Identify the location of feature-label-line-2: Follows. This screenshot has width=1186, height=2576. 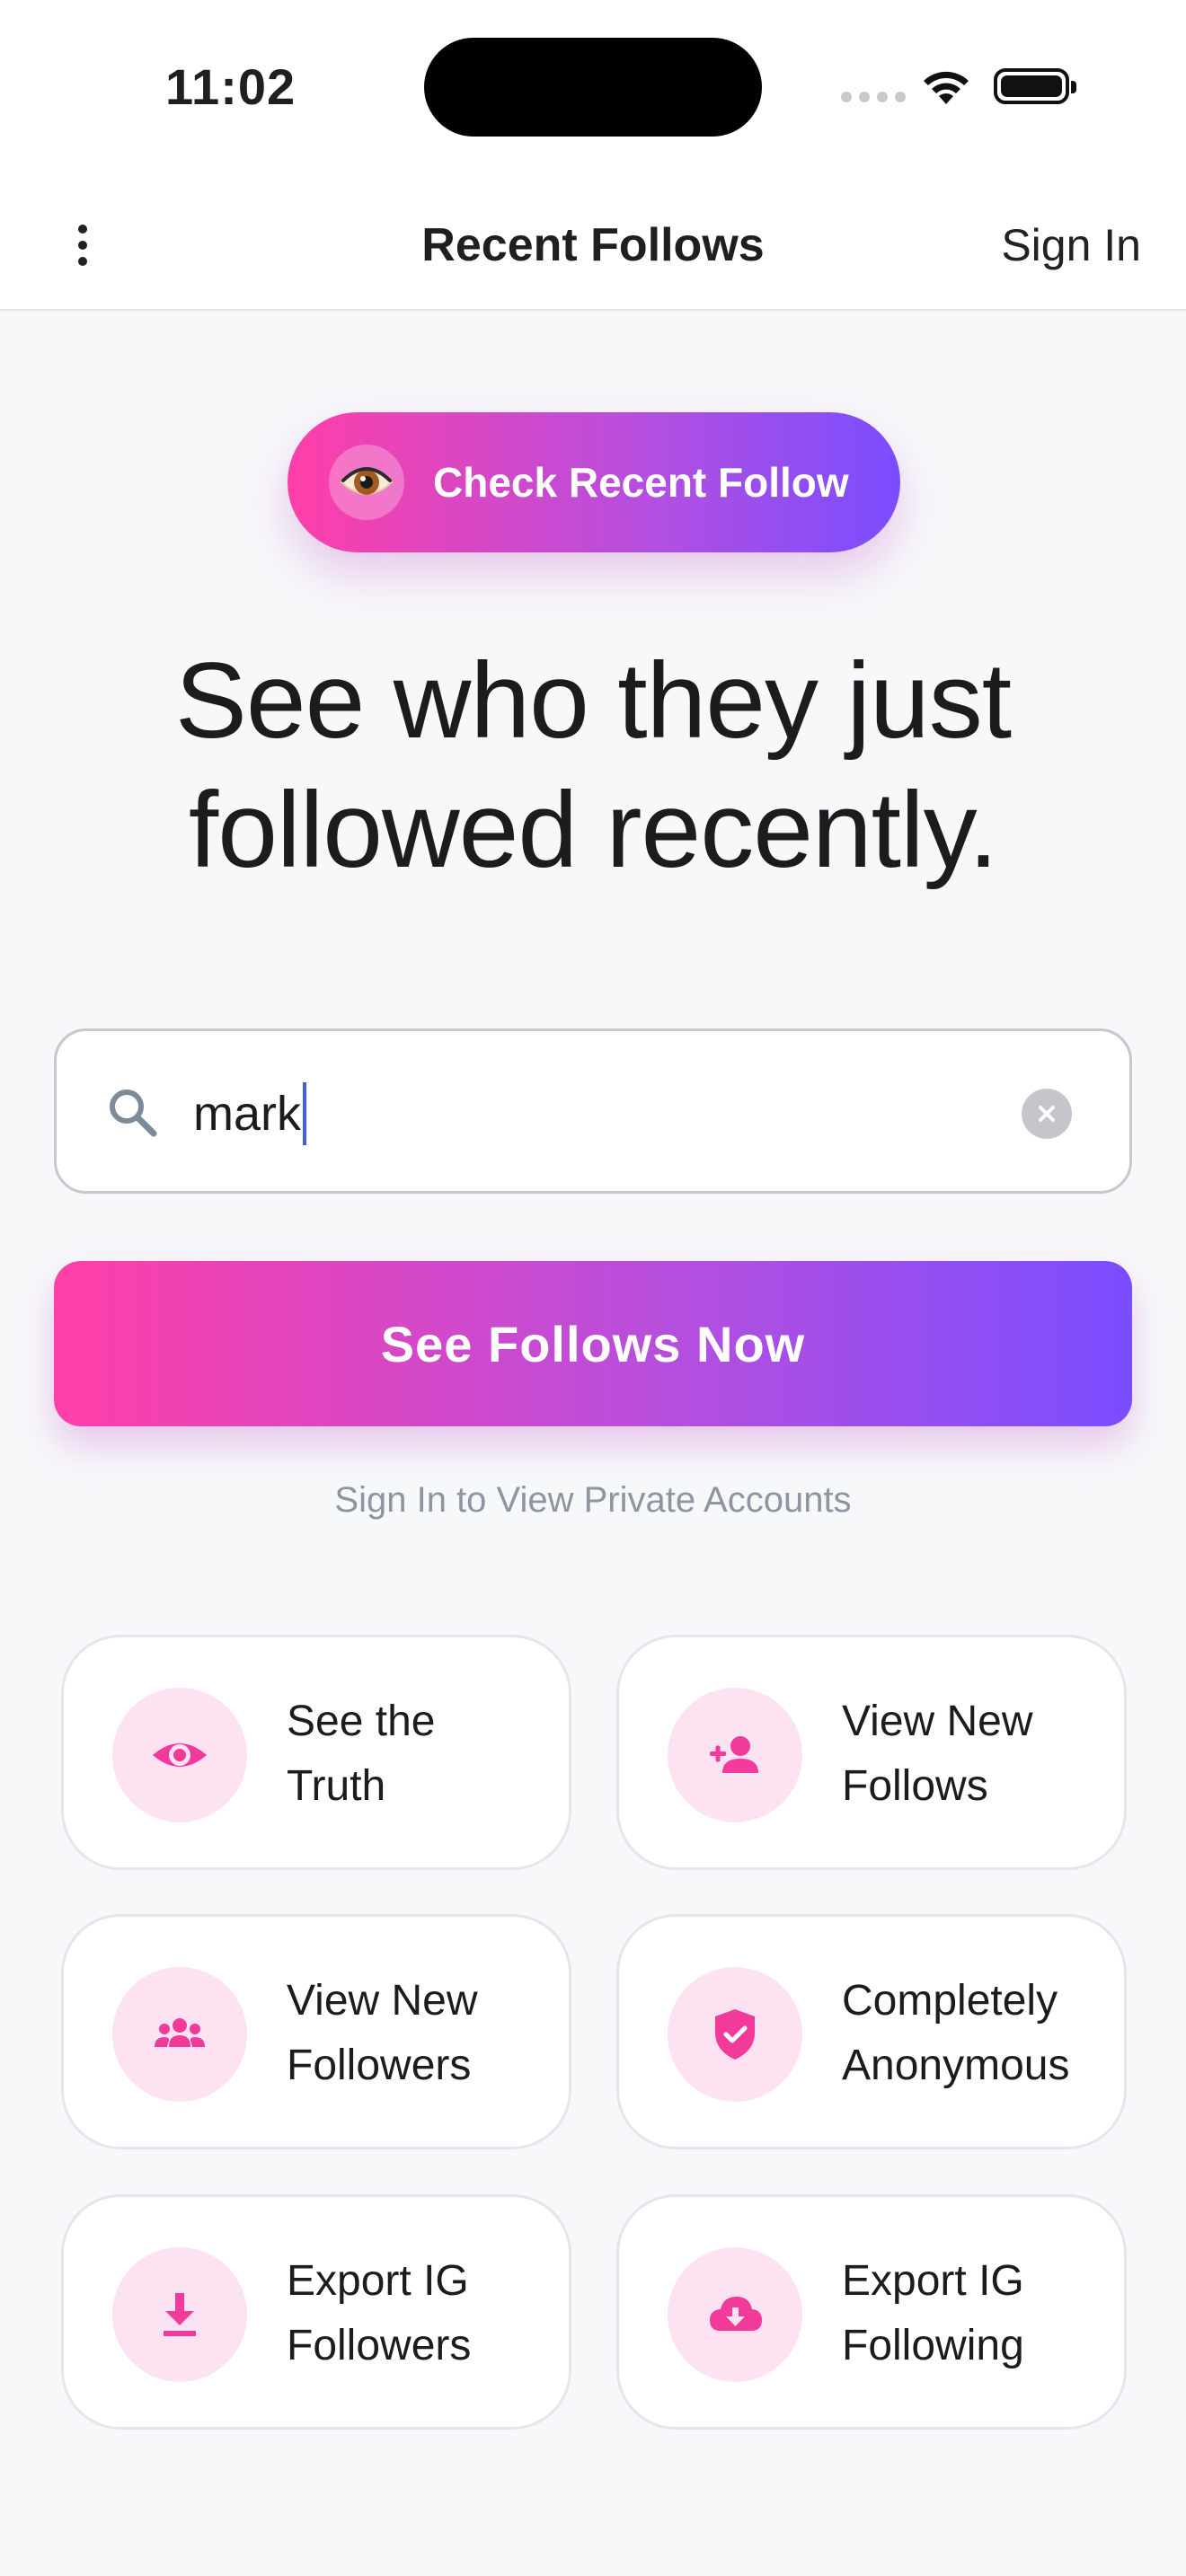
(915, 1786).